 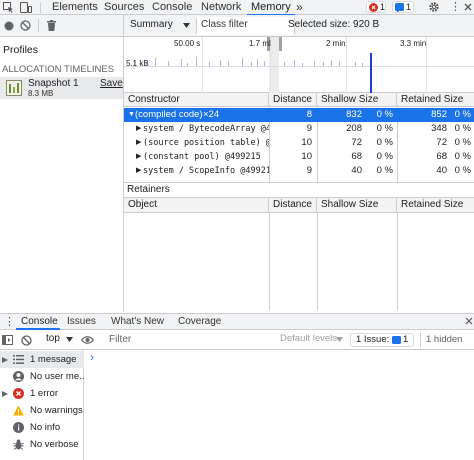 What do you see at coordinates (42, 444) in the screenshot?
I see `sidebar-item-verbose: No verbose` at bounding box center [42, 444].